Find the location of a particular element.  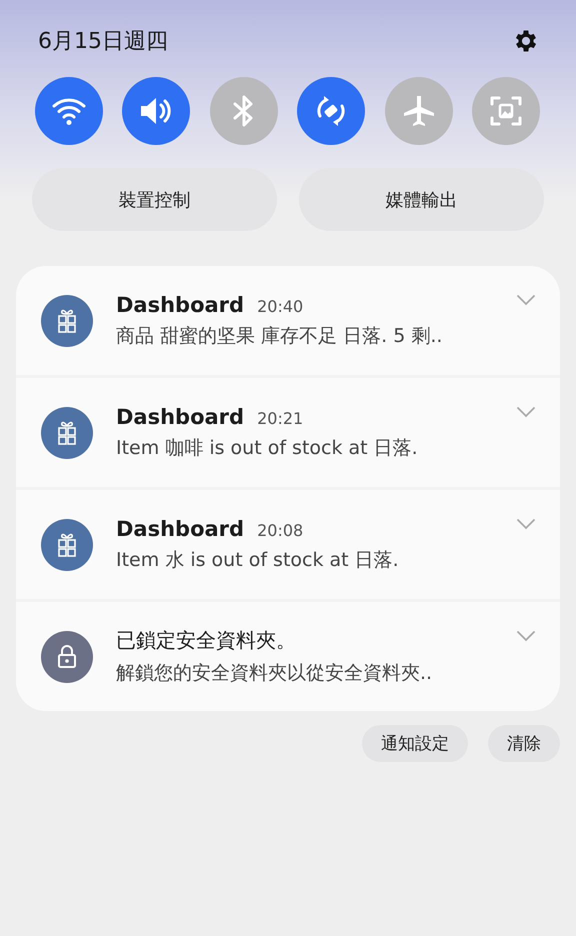

notification: Dashboard 20:40 商品 甜蜜的坚果 庫存不足 日落. 5 剩.. is located at coordinates (288, 320).